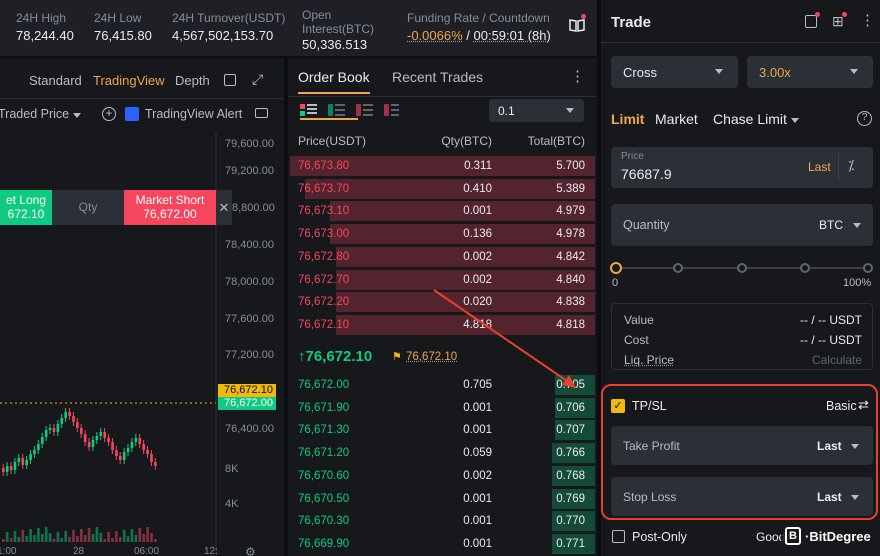  Describe the element at coordinates (249, 355) in the screenshot. I see `price-axis-label: 77,200.00` at that location.